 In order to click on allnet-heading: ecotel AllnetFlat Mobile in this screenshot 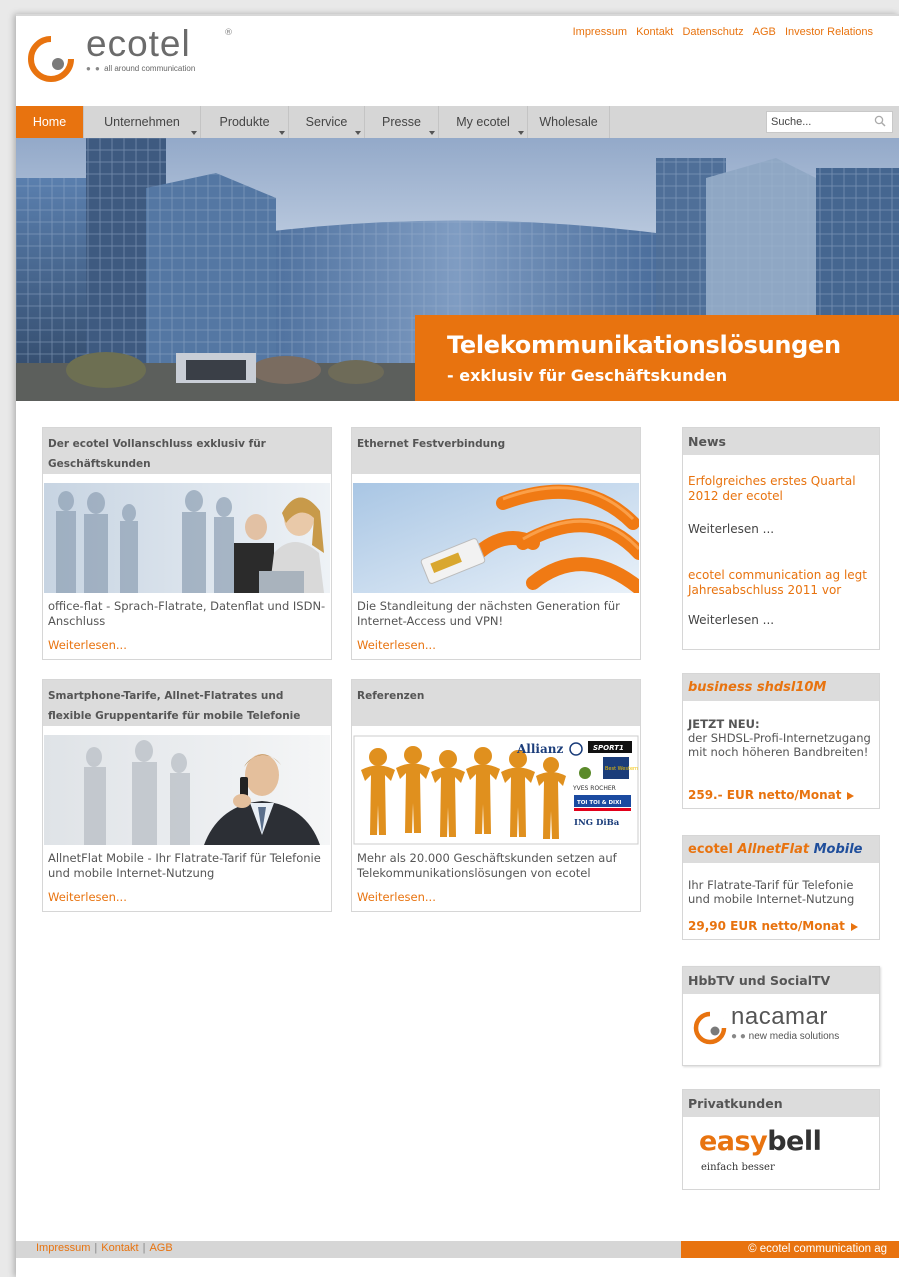, I will do `click(781, 849)`.